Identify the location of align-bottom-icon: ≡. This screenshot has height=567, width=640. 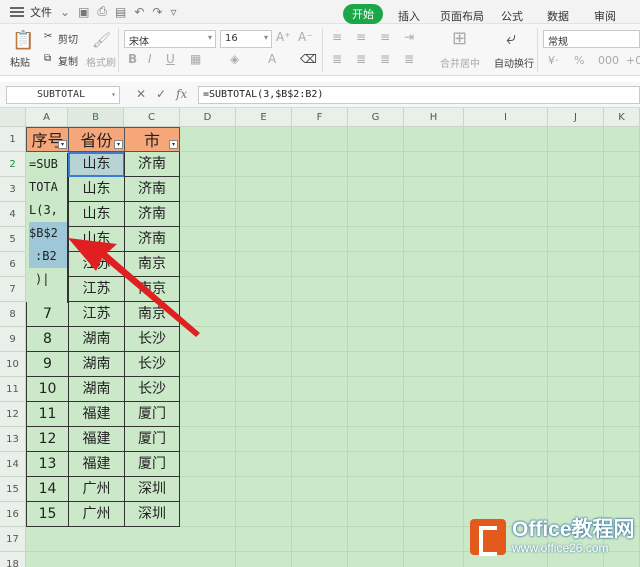
(385, 37).